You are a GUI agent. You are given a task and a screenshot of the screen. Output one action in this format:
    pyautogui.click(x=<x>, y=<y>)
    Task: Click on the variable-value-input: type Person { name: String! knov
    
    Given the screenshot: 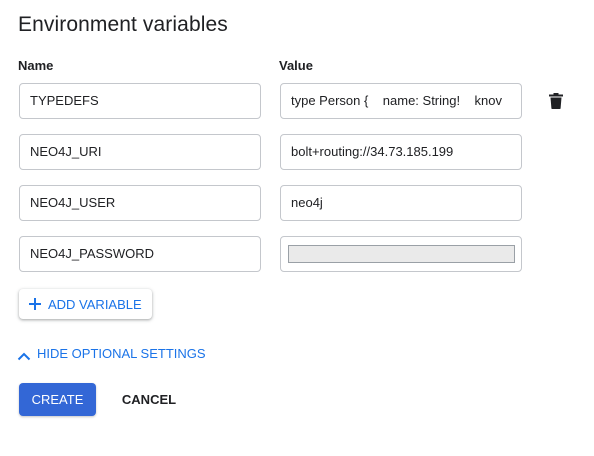 What is the action you would take?
    pyautogui.click(x=401, y=101)
    